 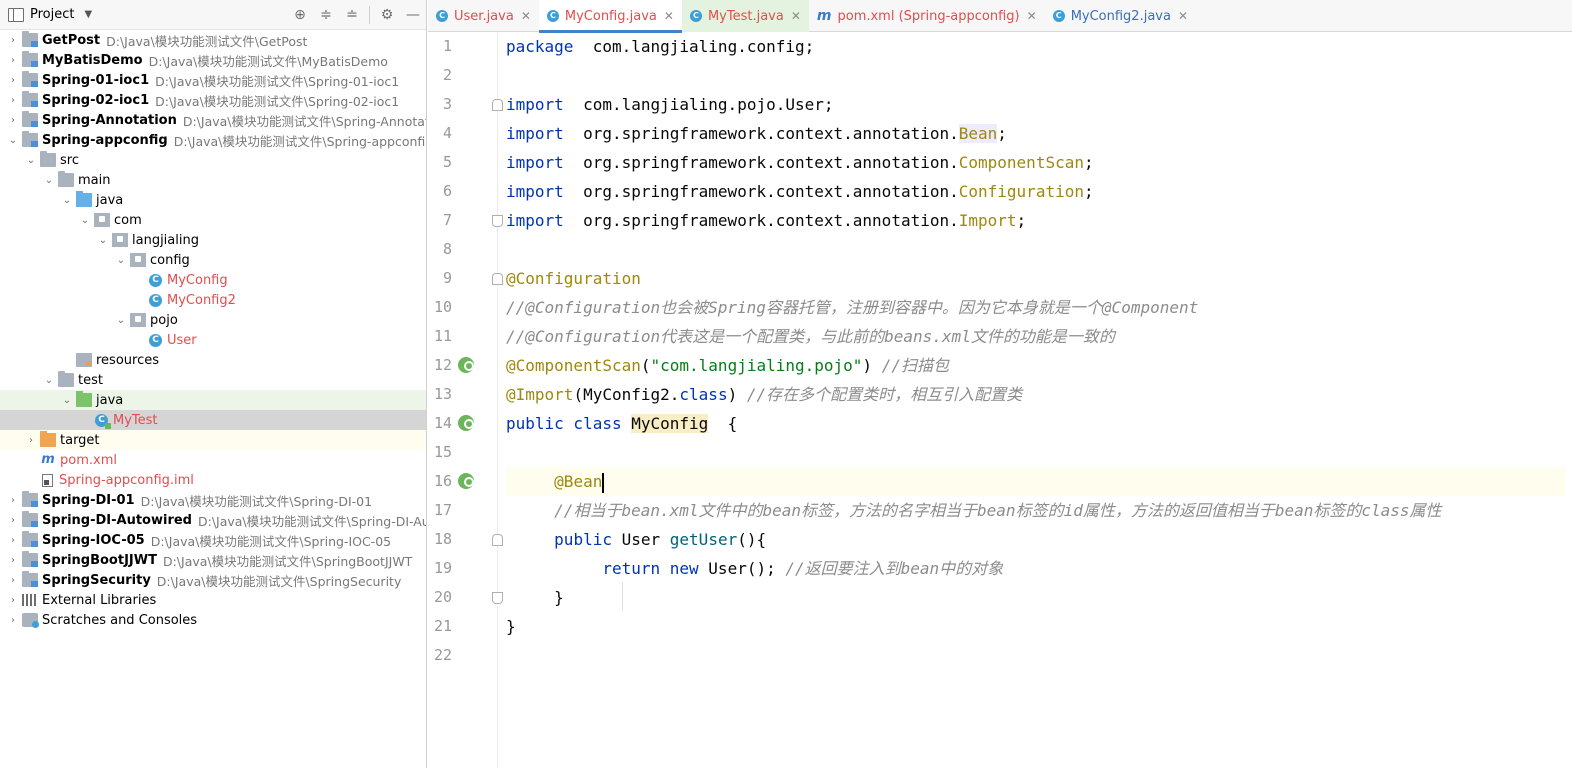 I want to click on folder-icon, so click(x=66, y=179).